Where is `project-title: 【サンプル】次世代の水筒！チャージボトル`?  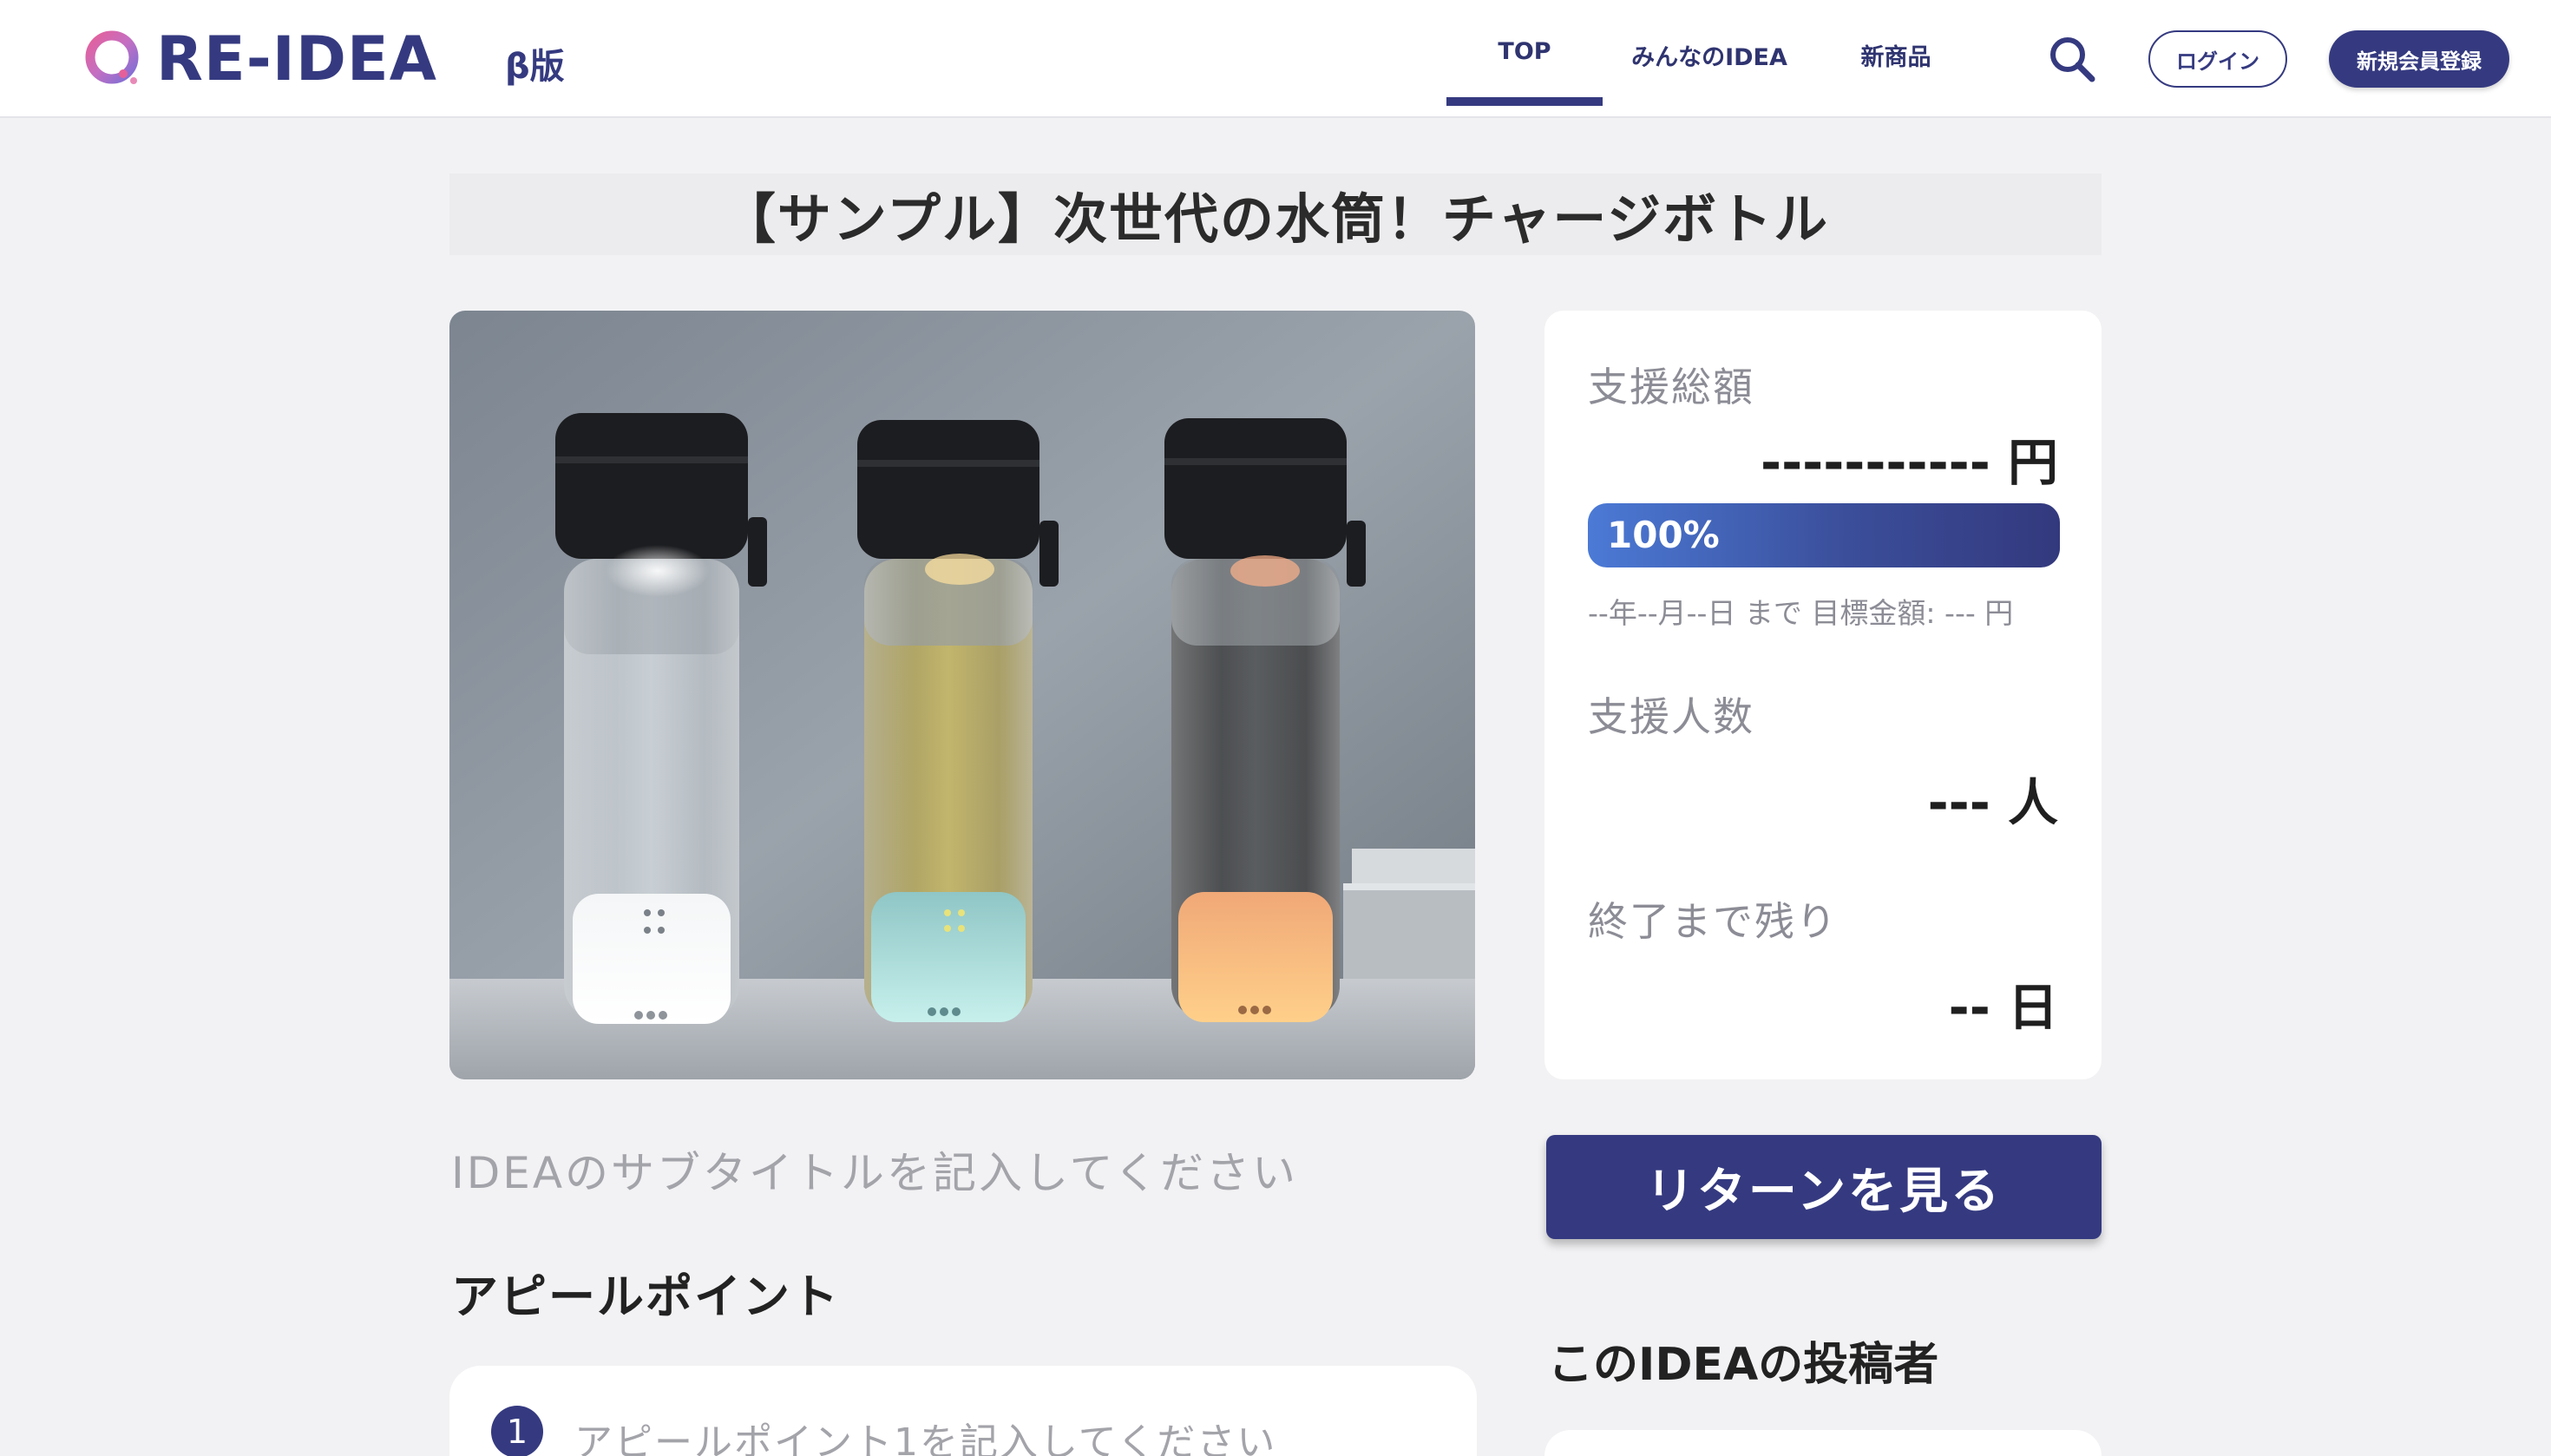
project-title: 【サンプル】次世代の水筒！チャージボトル is located at coordinates (1275, 219).